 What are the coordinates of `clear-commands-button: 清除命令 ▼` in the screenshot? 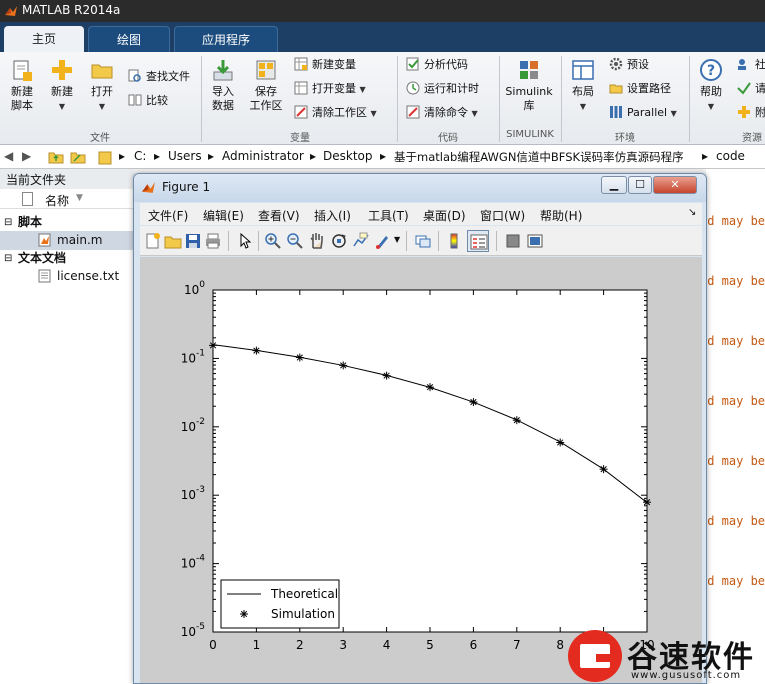 It's located at (442, 113).